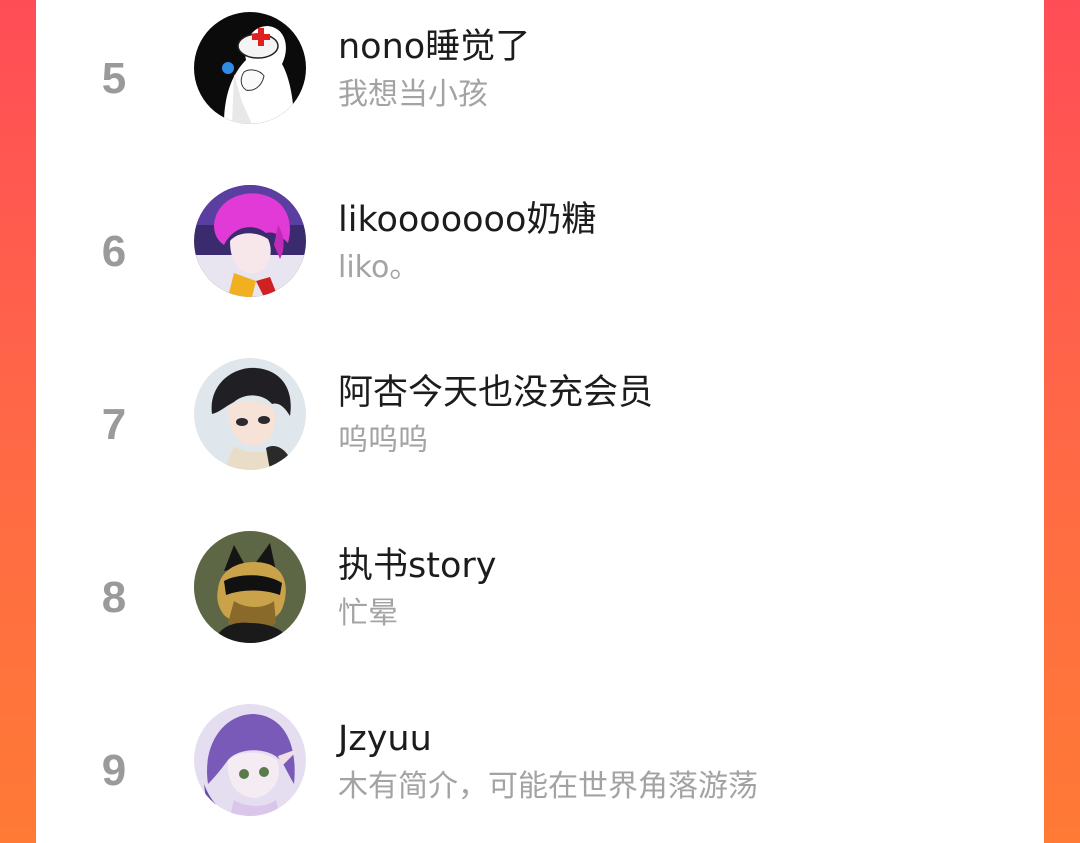 Image resolution: width=1080 pixels, height=843 pixels. Describe the element at coordinates (417, 566) in the screenshot. I see `username: 执书story` at that location.